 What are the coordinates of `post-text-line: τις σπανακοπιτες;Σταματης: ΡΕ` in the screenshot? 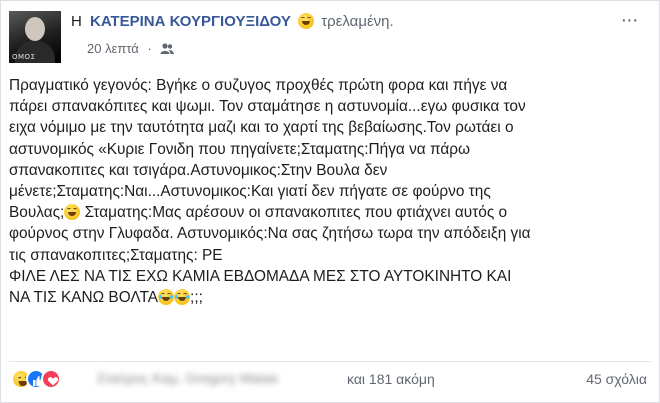 It's located at (116, 255).